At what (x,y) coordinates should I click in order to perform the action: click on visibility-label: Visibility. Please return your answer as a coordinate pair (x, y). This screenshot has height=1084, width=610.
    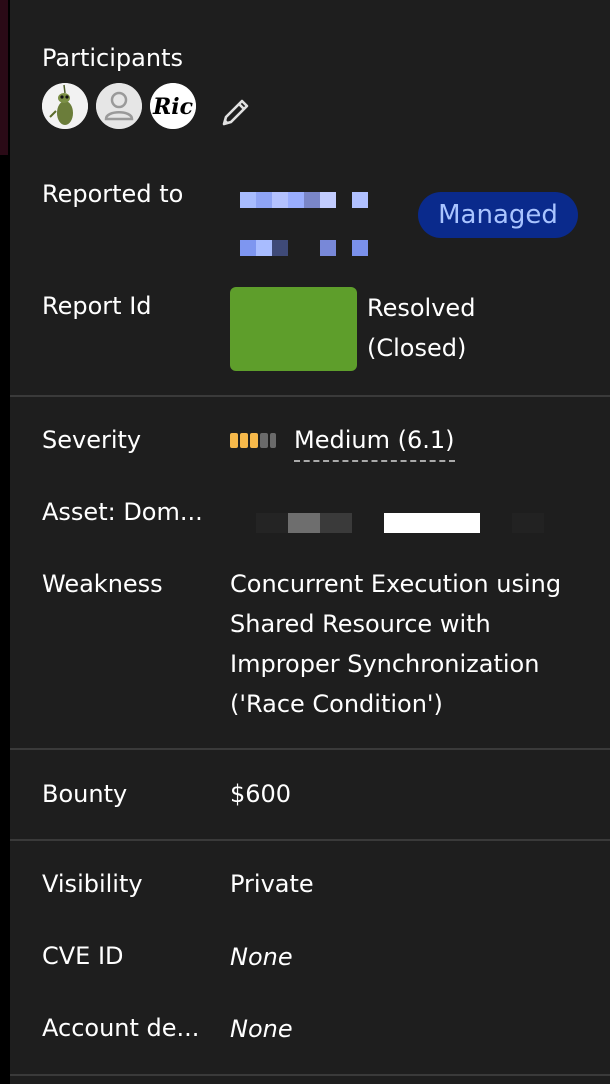
    Looking at the image, I should click on (92, 884).